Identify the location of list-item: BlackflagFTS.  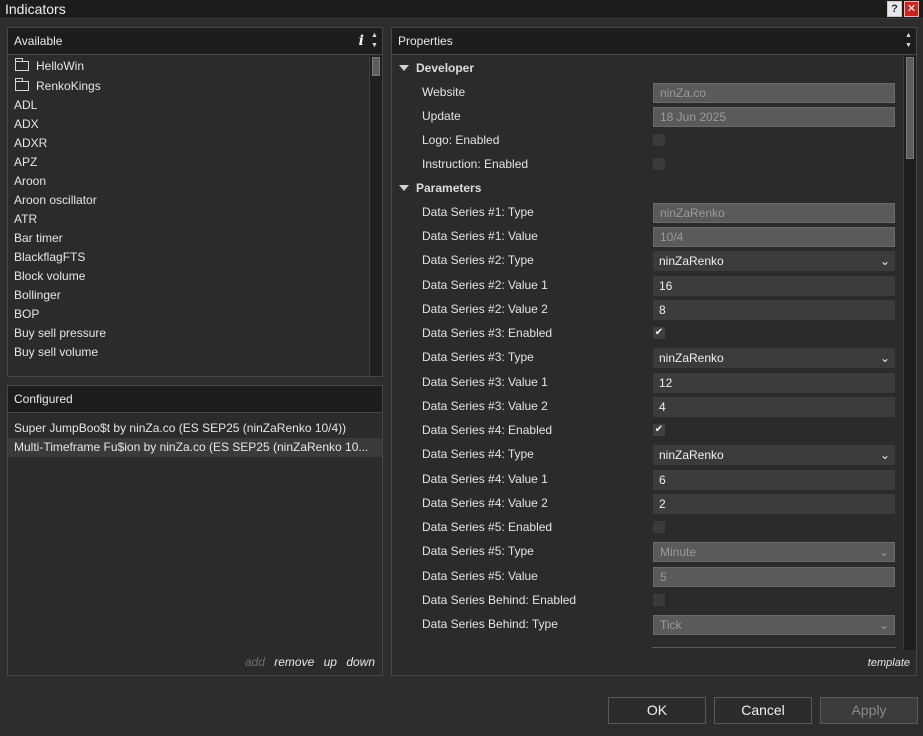
(188, 257).